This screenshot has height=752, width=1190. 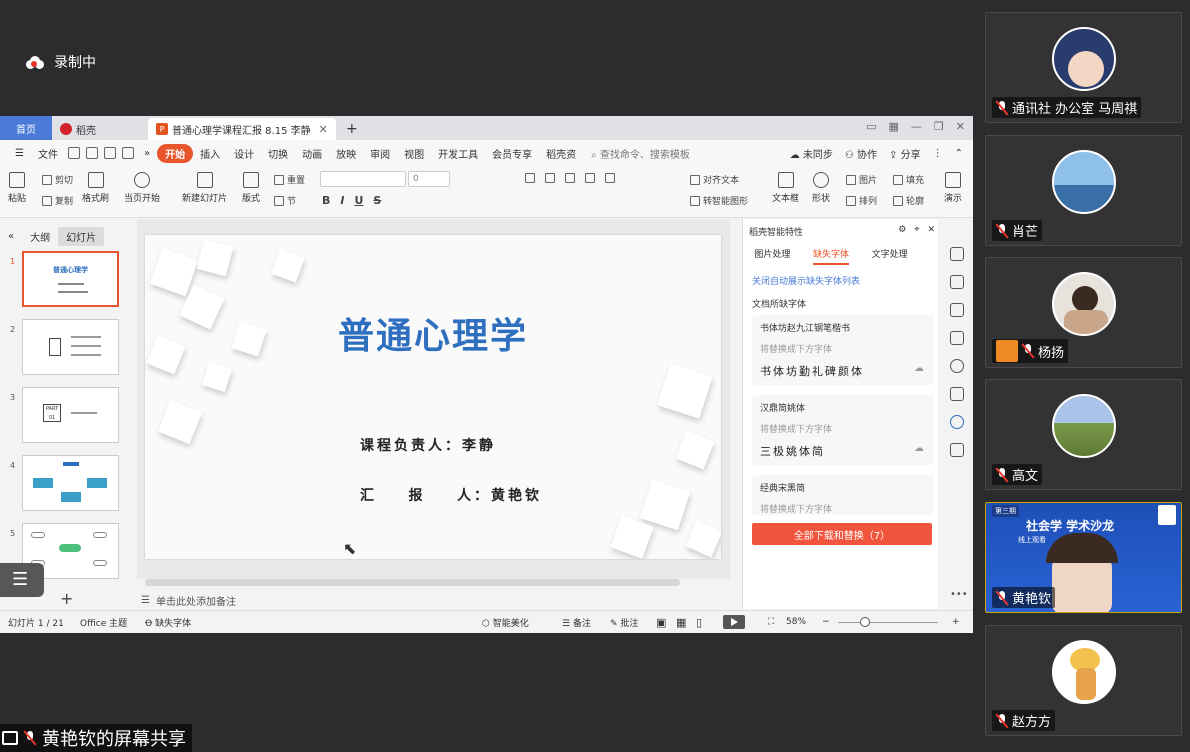 What do you see at coordinates (312, 153) in the screenshot?
I see `menu-animation: 动画` at bounding box center [312, 153].